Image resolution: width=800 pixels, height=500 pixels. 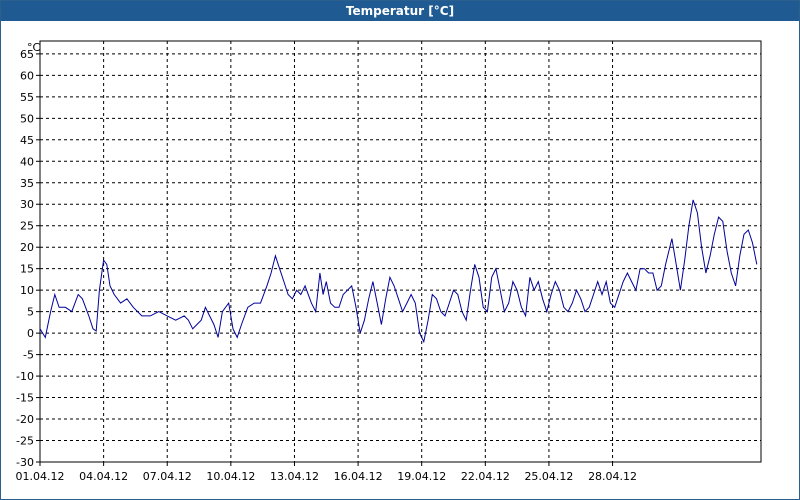 I want to click on x-tick-label: 01.04.12, so click(x=40, y=476).